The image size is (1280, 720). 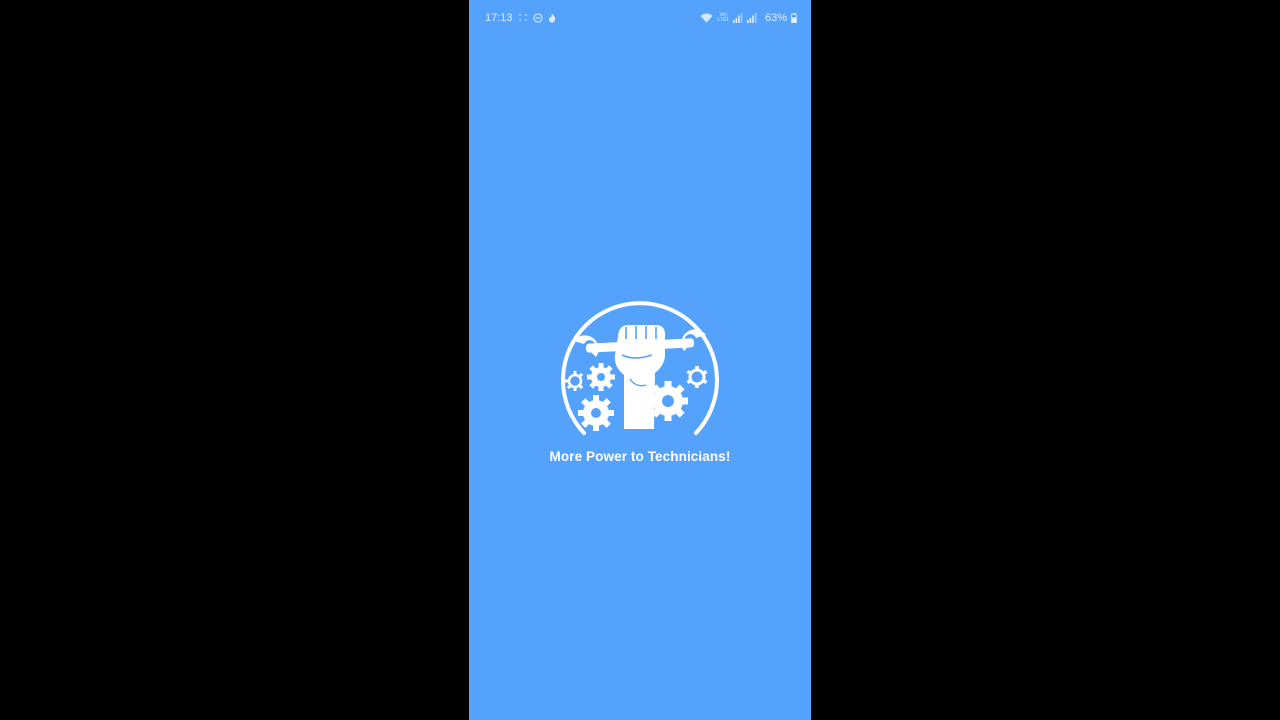 I want to click on battery-icon, so click(x=794, y=17).